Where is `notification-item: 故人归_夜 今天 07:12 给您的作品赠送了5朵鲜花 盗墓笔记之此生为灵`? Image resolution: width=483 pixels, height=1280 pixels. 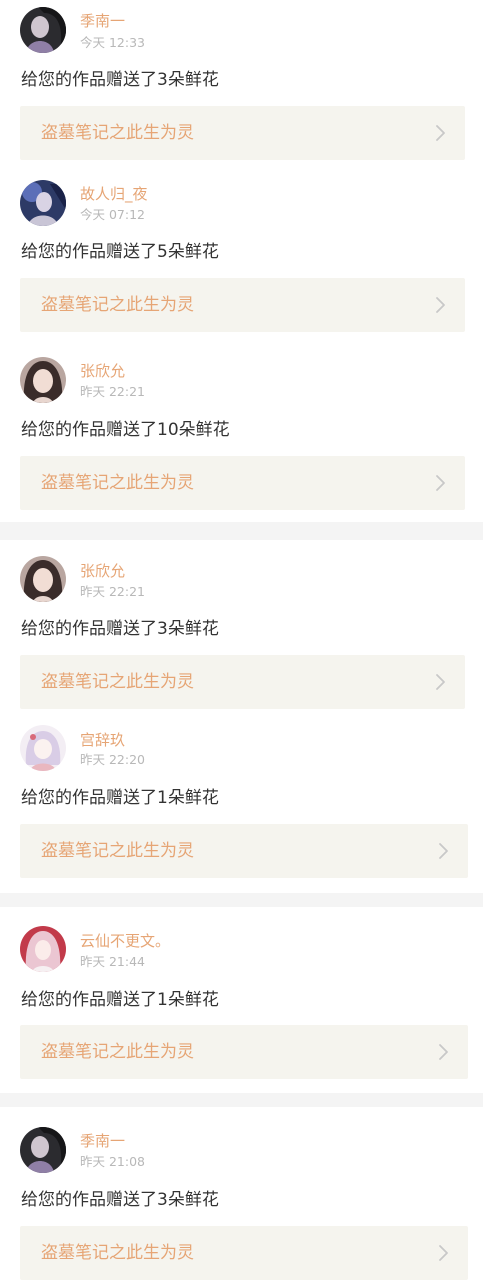 notification-item: 故人归_夜 今天 07:12 给您的作品赠送了5朵鲜花 盗墓笔记之此生为灵 is located at coordinates (241, 255).